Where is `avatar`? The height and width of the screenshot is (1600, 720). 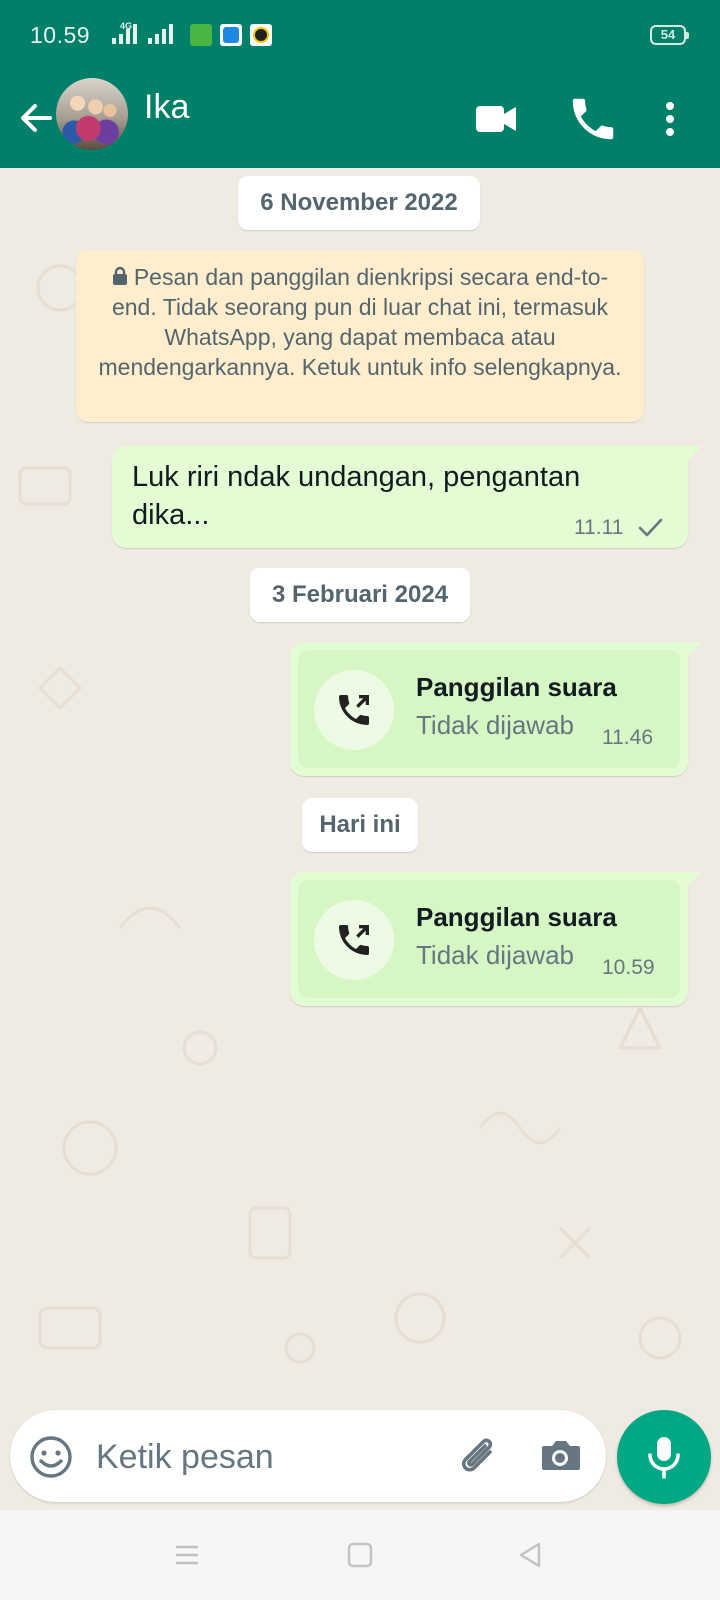
avatar is located at coordinates (92, 114).